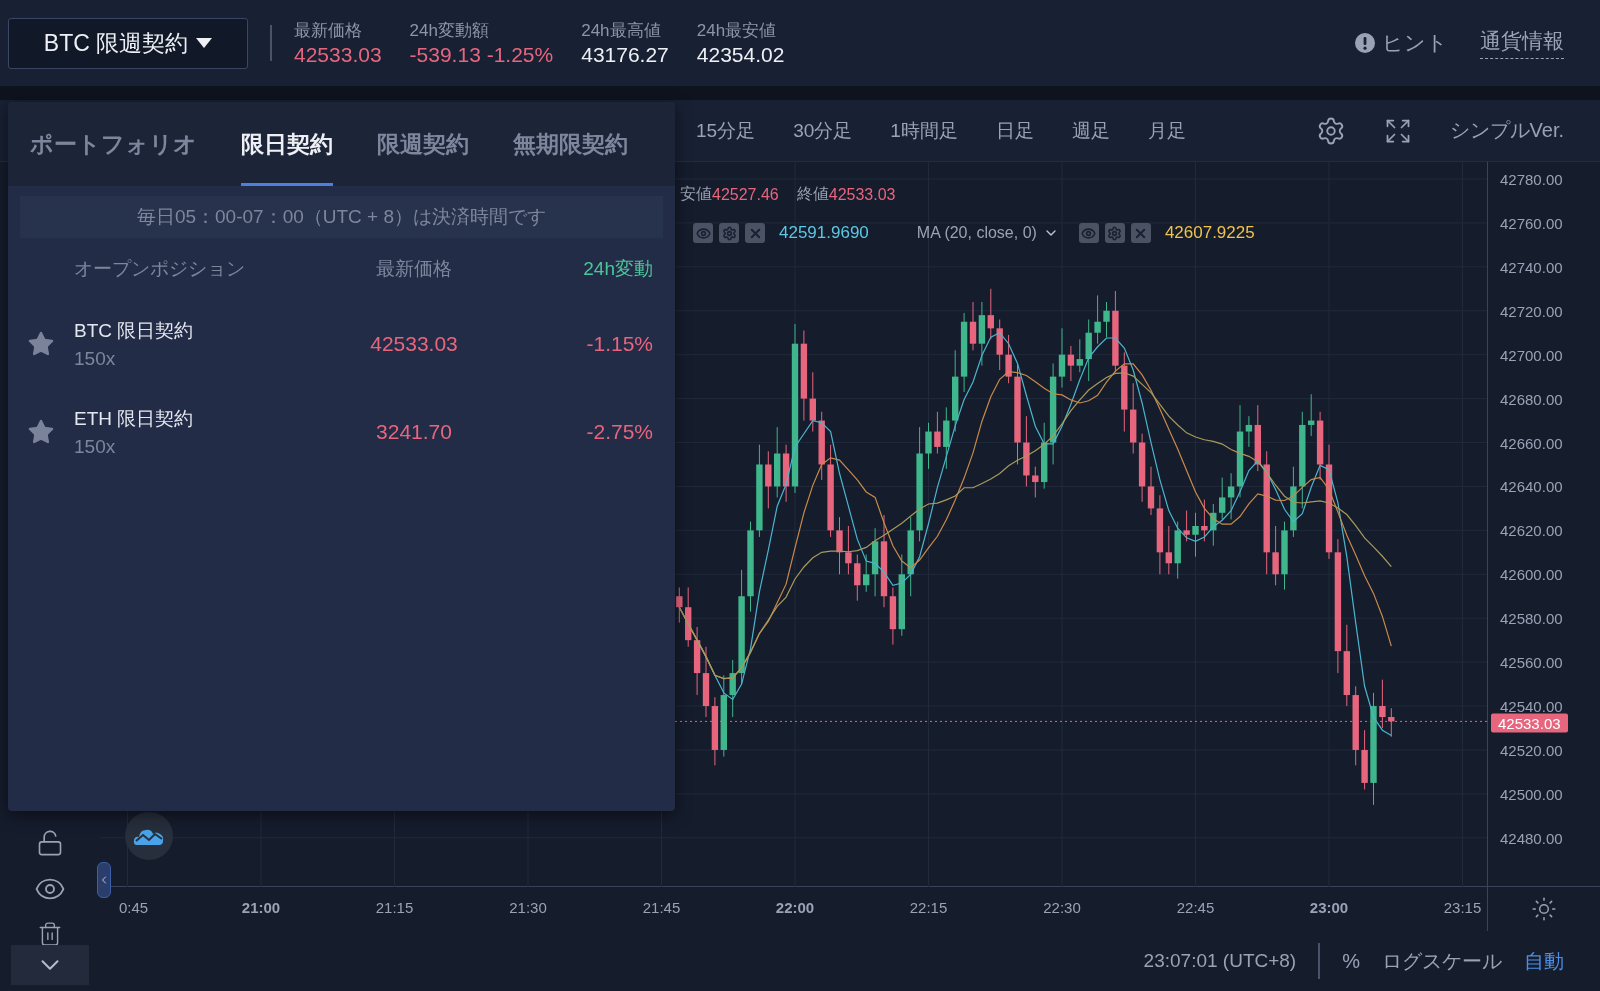  I want to click on column-header: 24h変動, so click(617, 269).